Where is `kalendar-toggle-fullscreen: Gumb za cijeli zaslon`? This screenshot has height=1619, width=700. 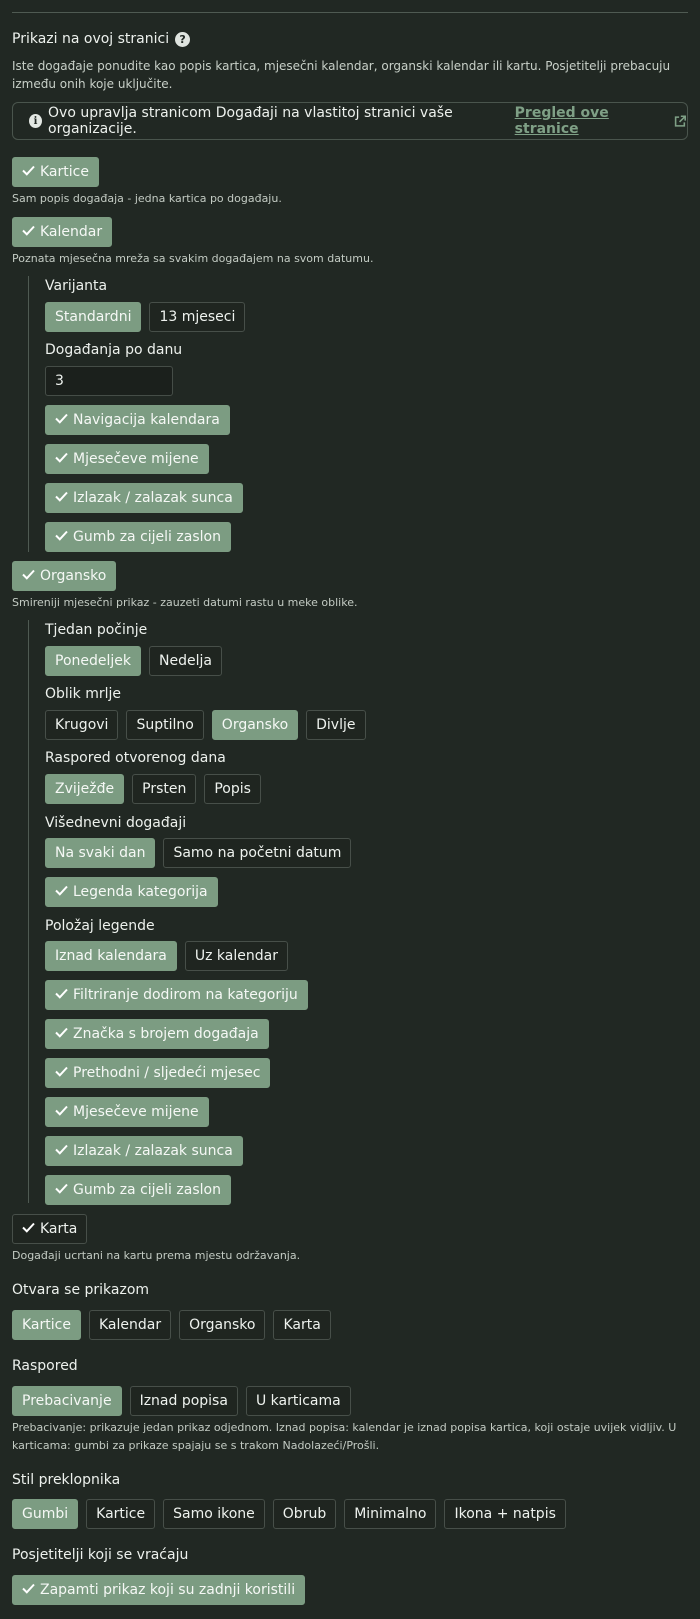
kalendar-toggle-fullscreen: Gumb za cijeli zaslon is located at coordinates (138, 537).